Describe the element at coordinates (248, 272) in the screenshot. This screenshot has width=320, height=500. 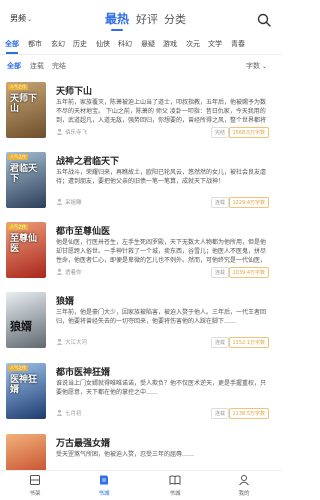
I see `book-word-count: 1039.4万字数` at that location.